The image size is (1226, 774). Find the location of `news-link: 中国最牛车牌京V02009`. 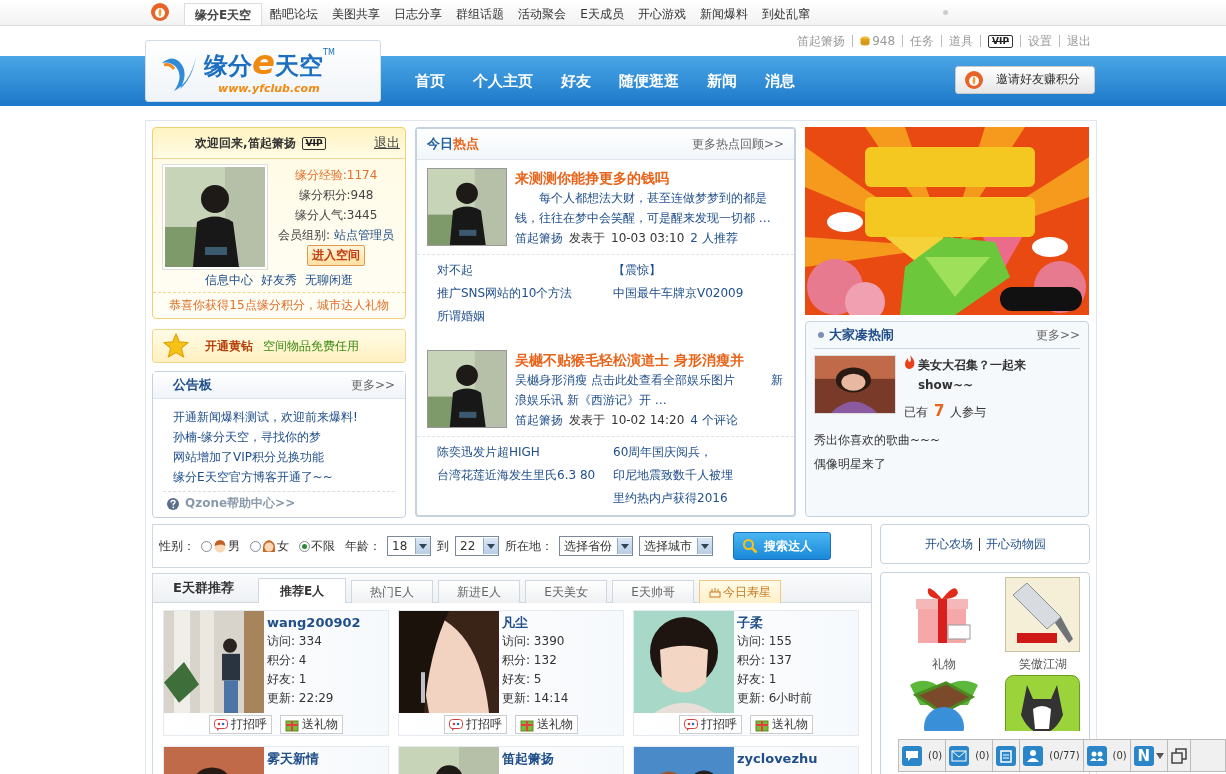

news-link: 中国最牛车牌京V02009 is located at coordinates (701, 293).